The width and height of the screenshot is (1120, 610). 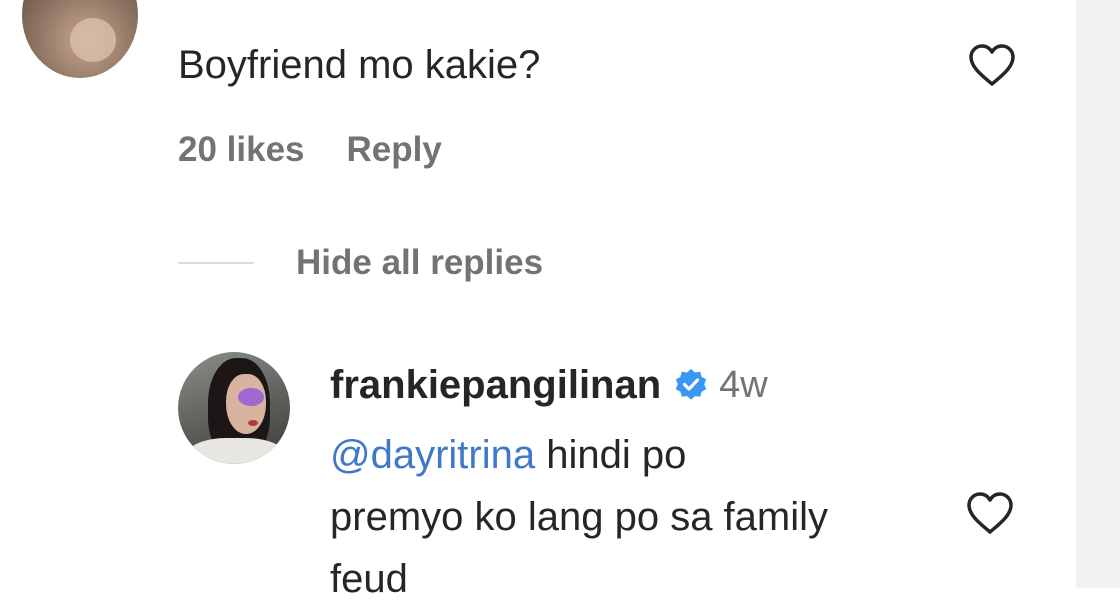 I want to click on comment-meta: 20 likes Reply, so click(x=310, y=150).